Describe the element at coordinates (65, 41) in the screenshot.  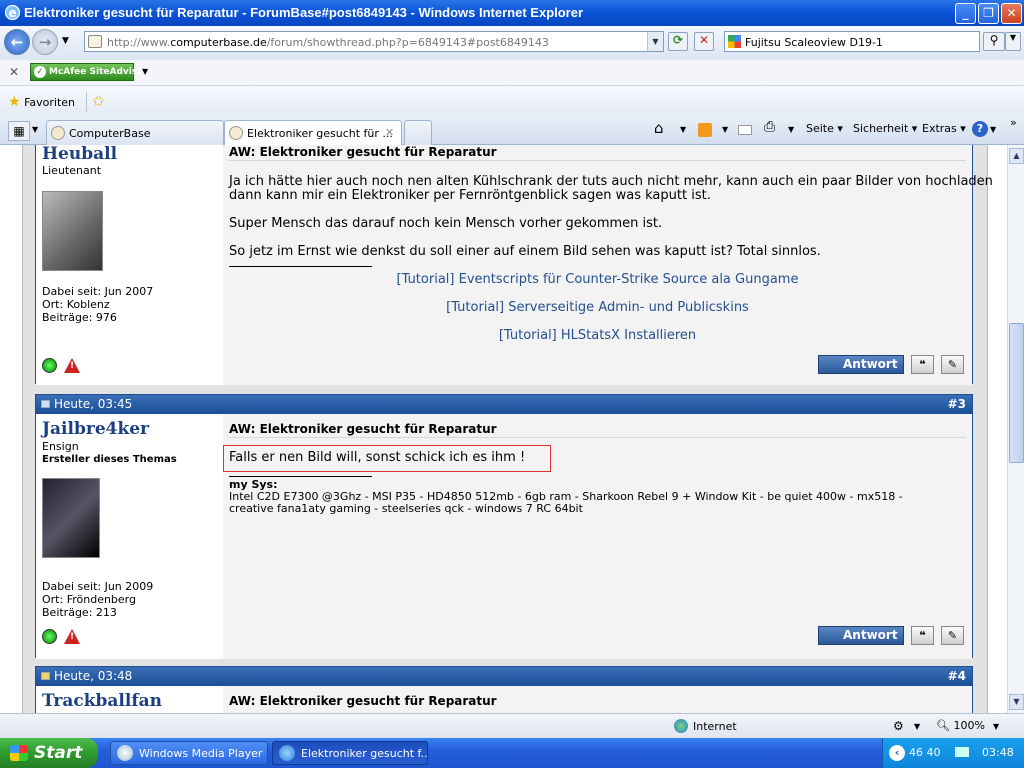
I see `history-dropdown-icon: ▼` at that location.